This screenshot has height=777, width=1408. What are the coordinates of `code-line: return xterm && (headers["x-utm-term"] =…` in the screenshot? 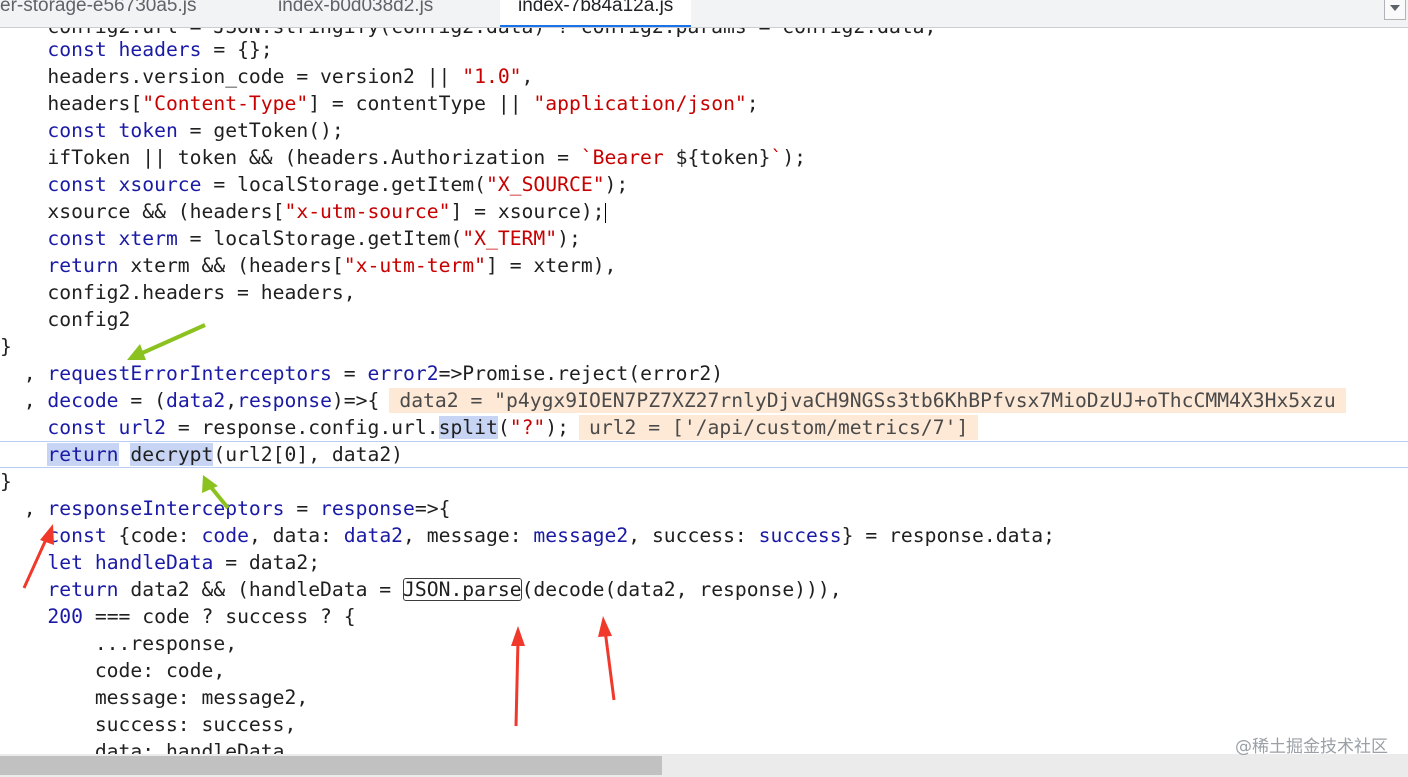 It's located at (332, 265).